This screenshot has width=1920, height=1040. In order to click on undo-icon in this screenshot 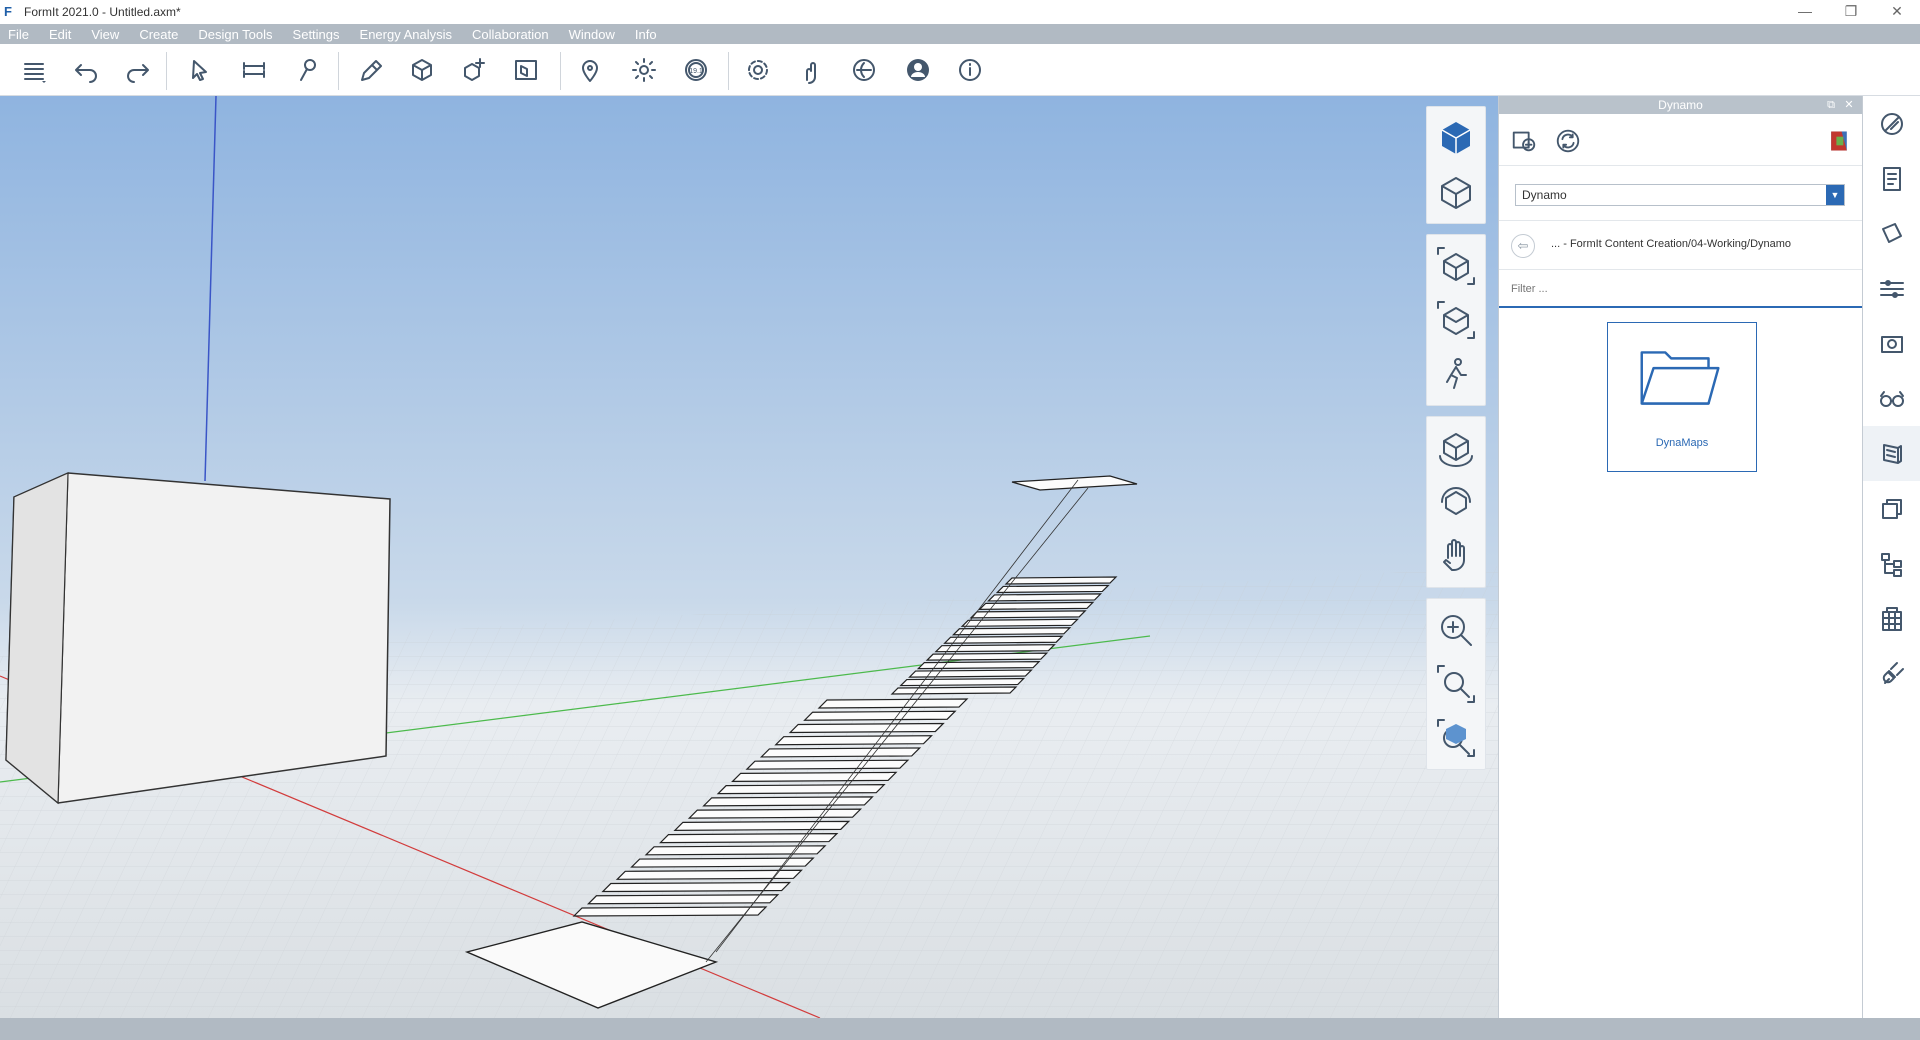, I will do `click(86, 70)`.